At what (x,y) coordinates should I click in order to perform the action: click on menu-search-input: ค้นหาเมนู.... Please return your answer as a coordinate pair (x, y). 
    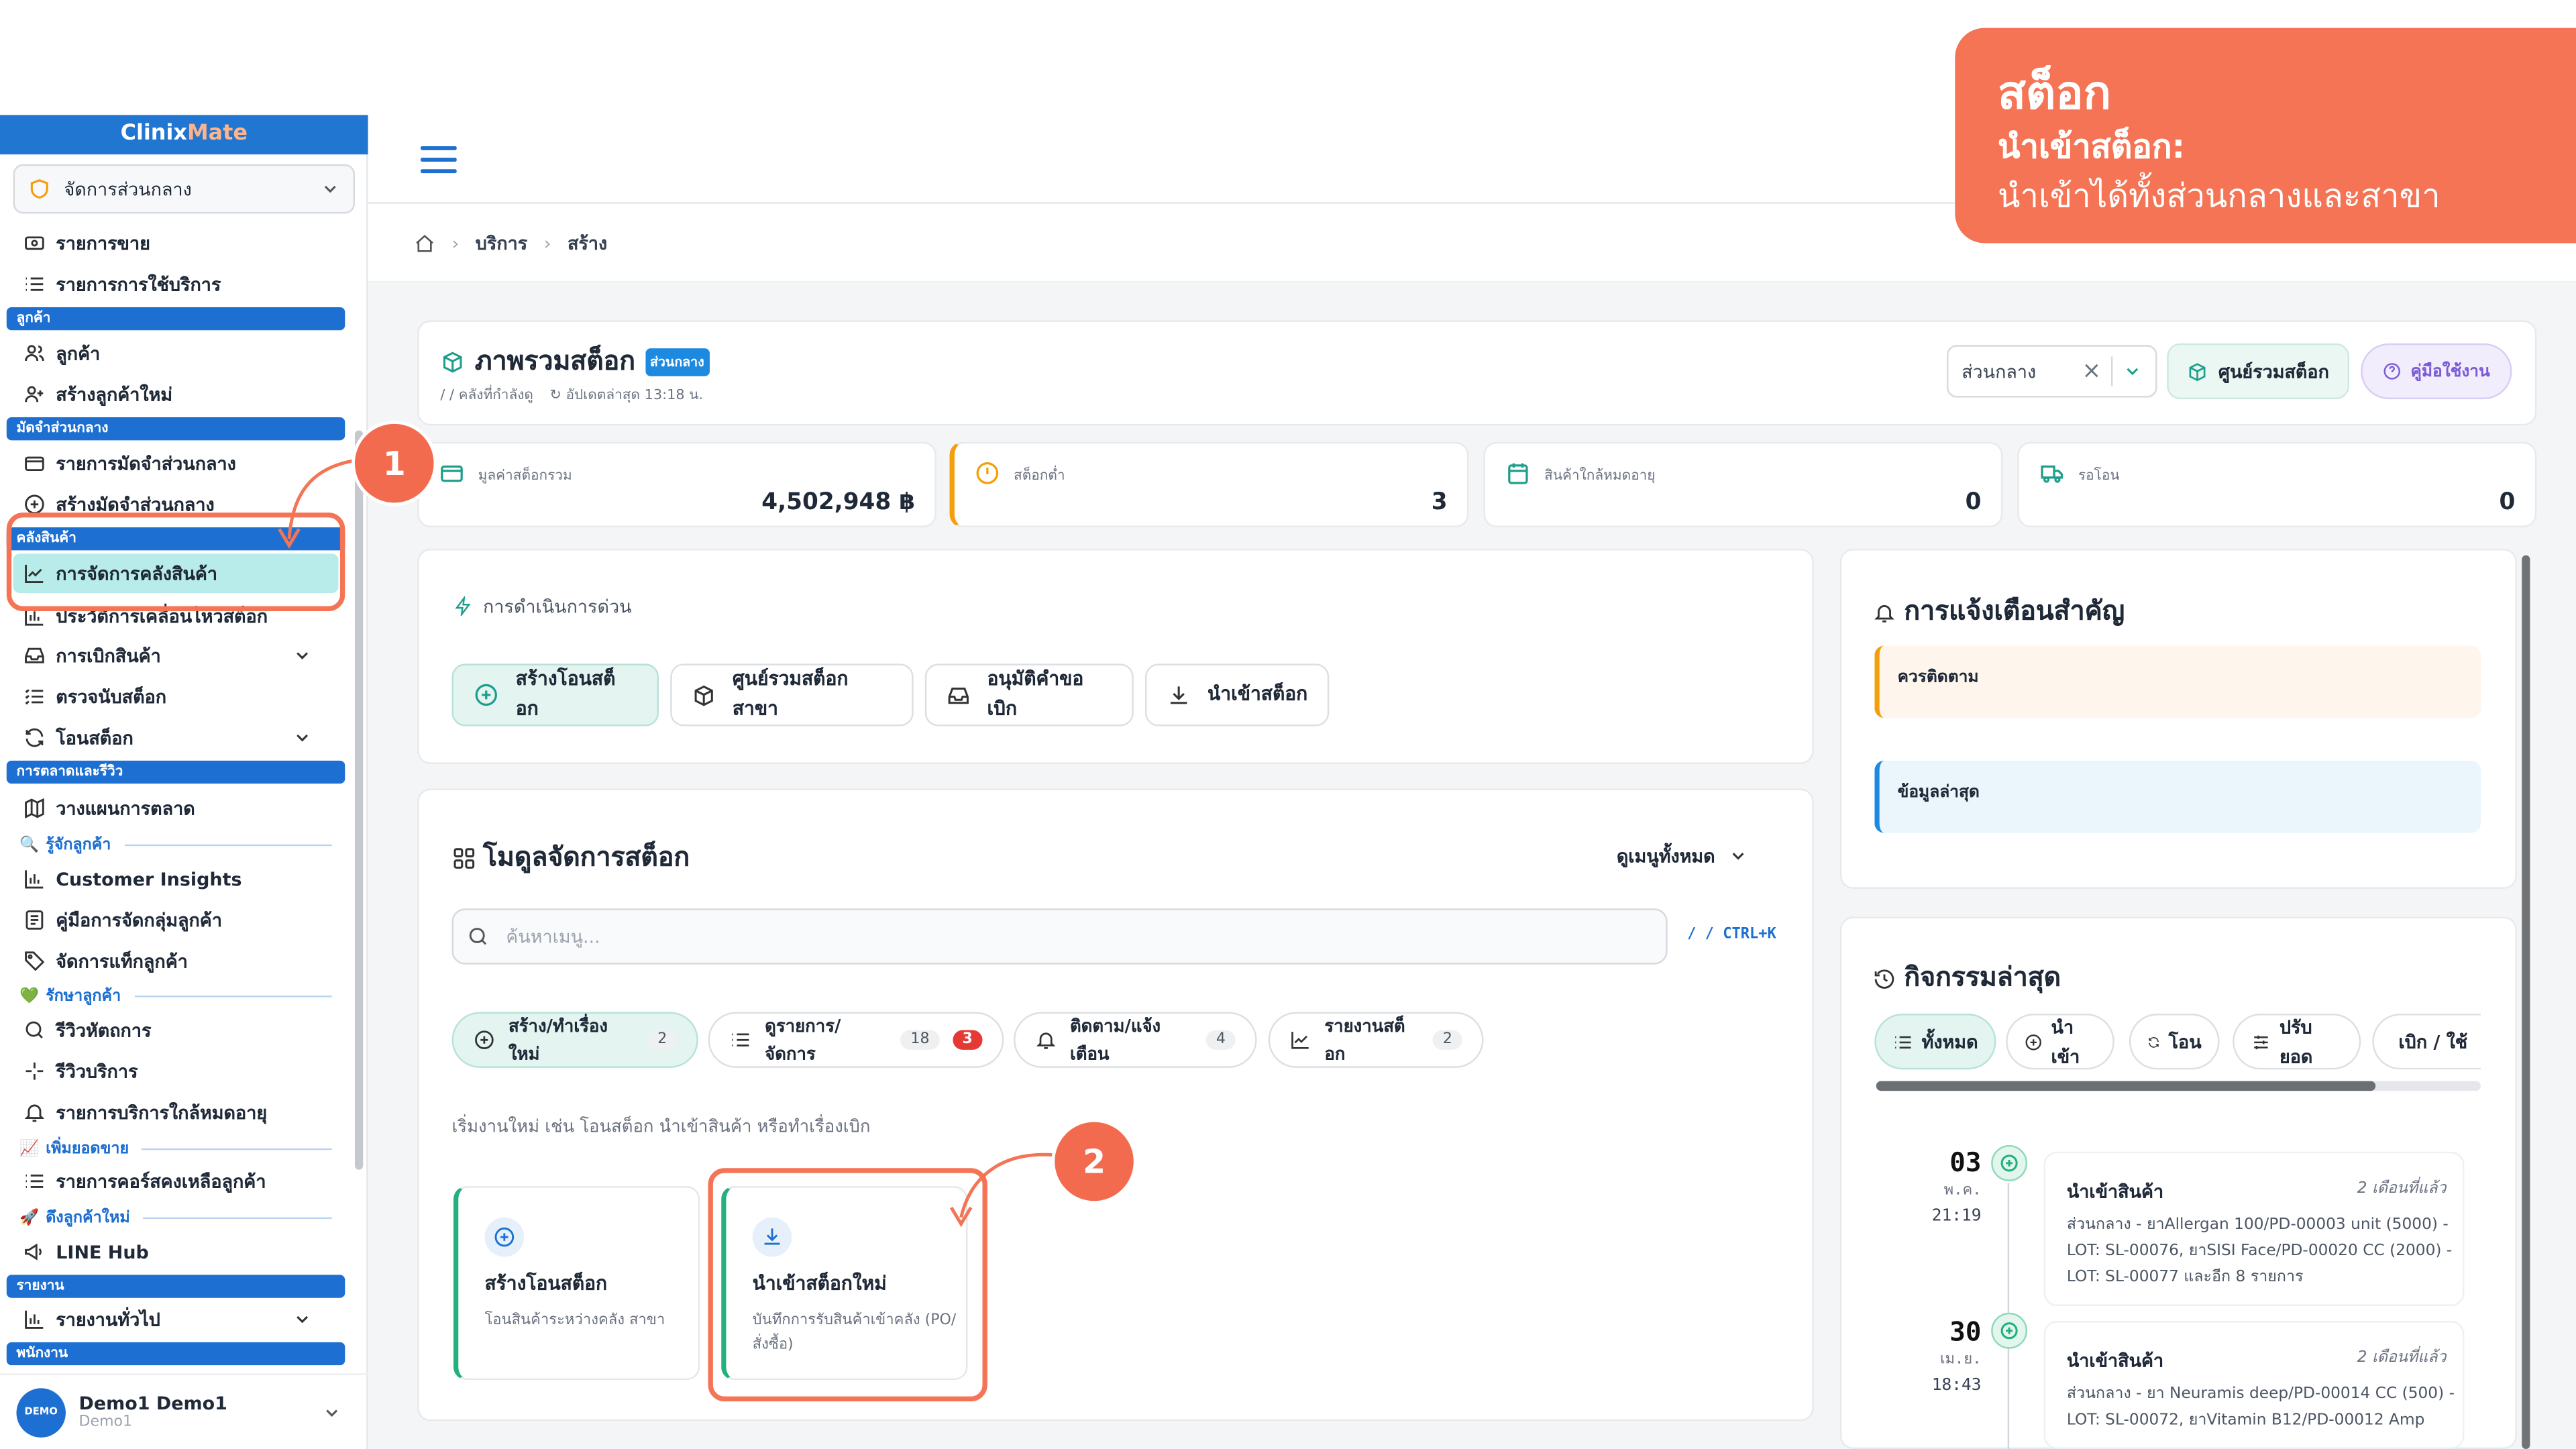
    Looking at the image, I should click on (1059, 936).